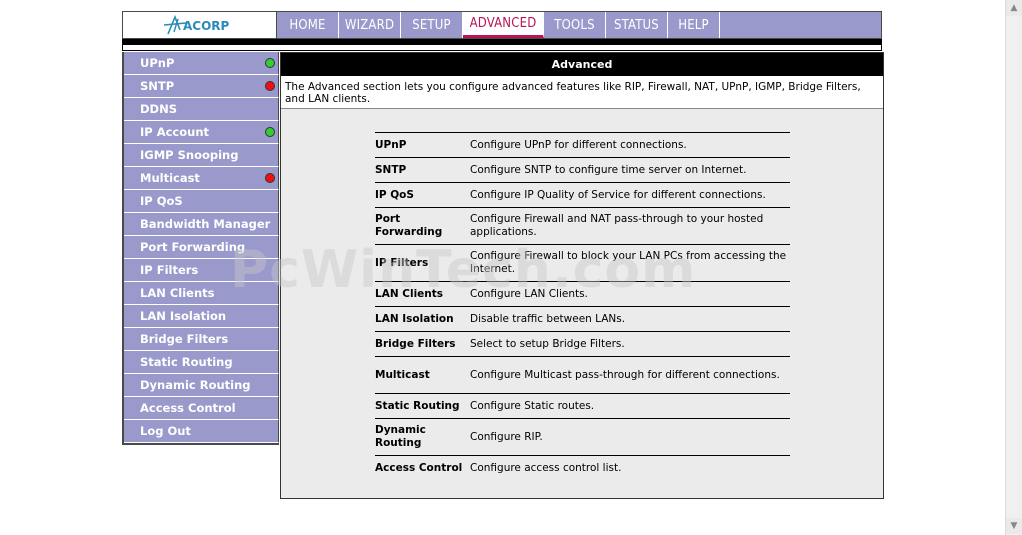 The height and width of the screenshot is (535, 1022). I want to click on tab-help: HELP, so click(694, 25).